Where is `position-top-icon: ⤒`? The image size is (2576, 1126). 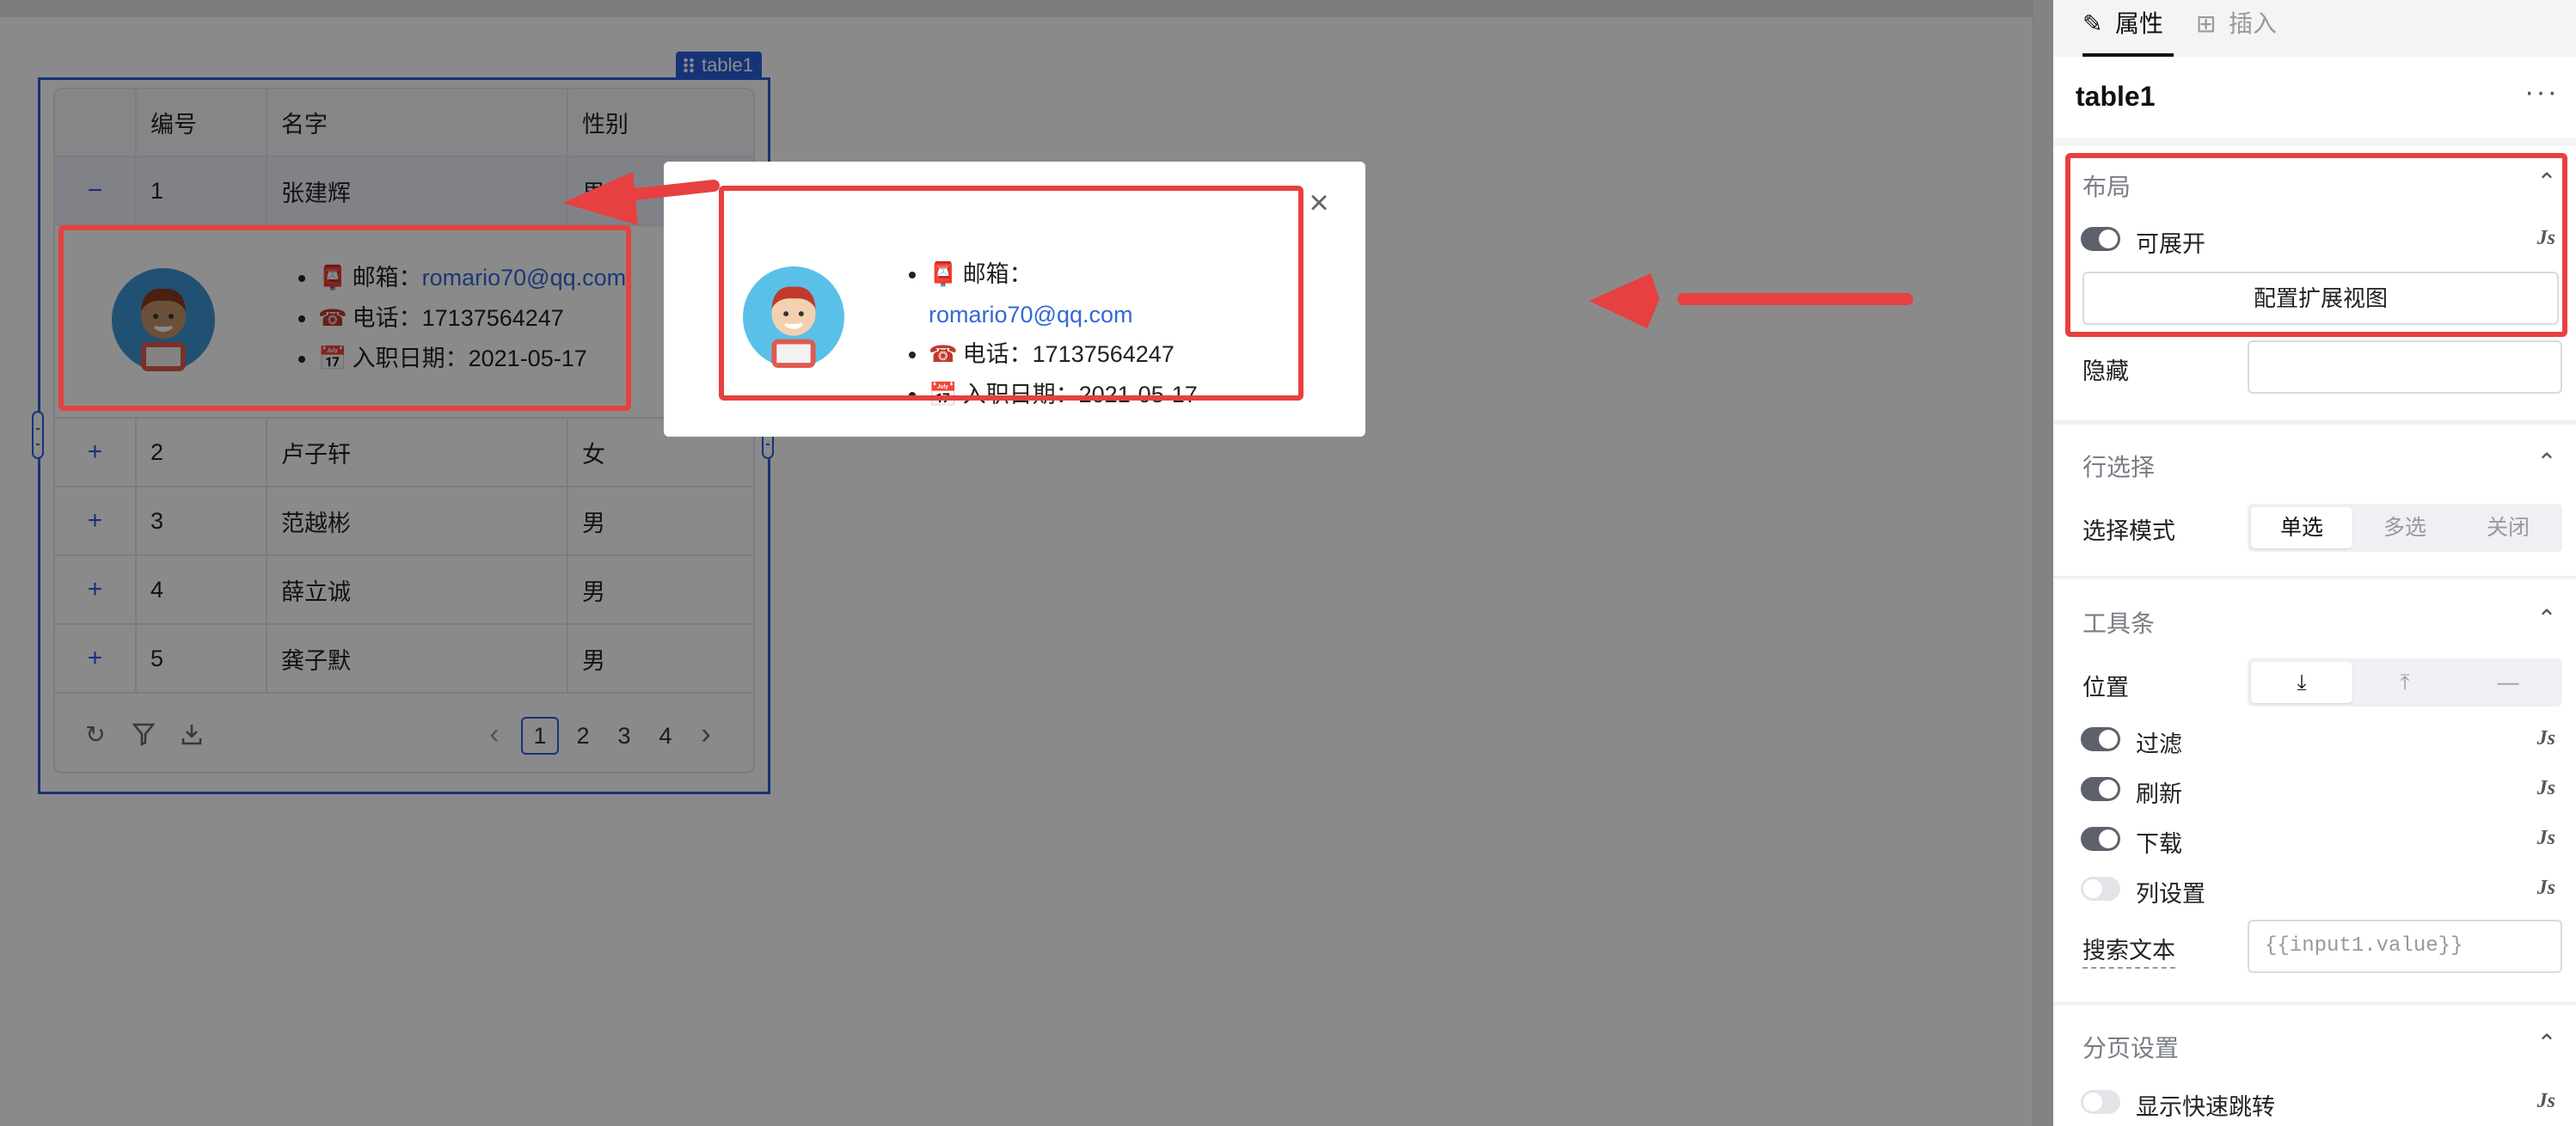
position-top-icon: ⤒ is located at coordinates (2405, 683).